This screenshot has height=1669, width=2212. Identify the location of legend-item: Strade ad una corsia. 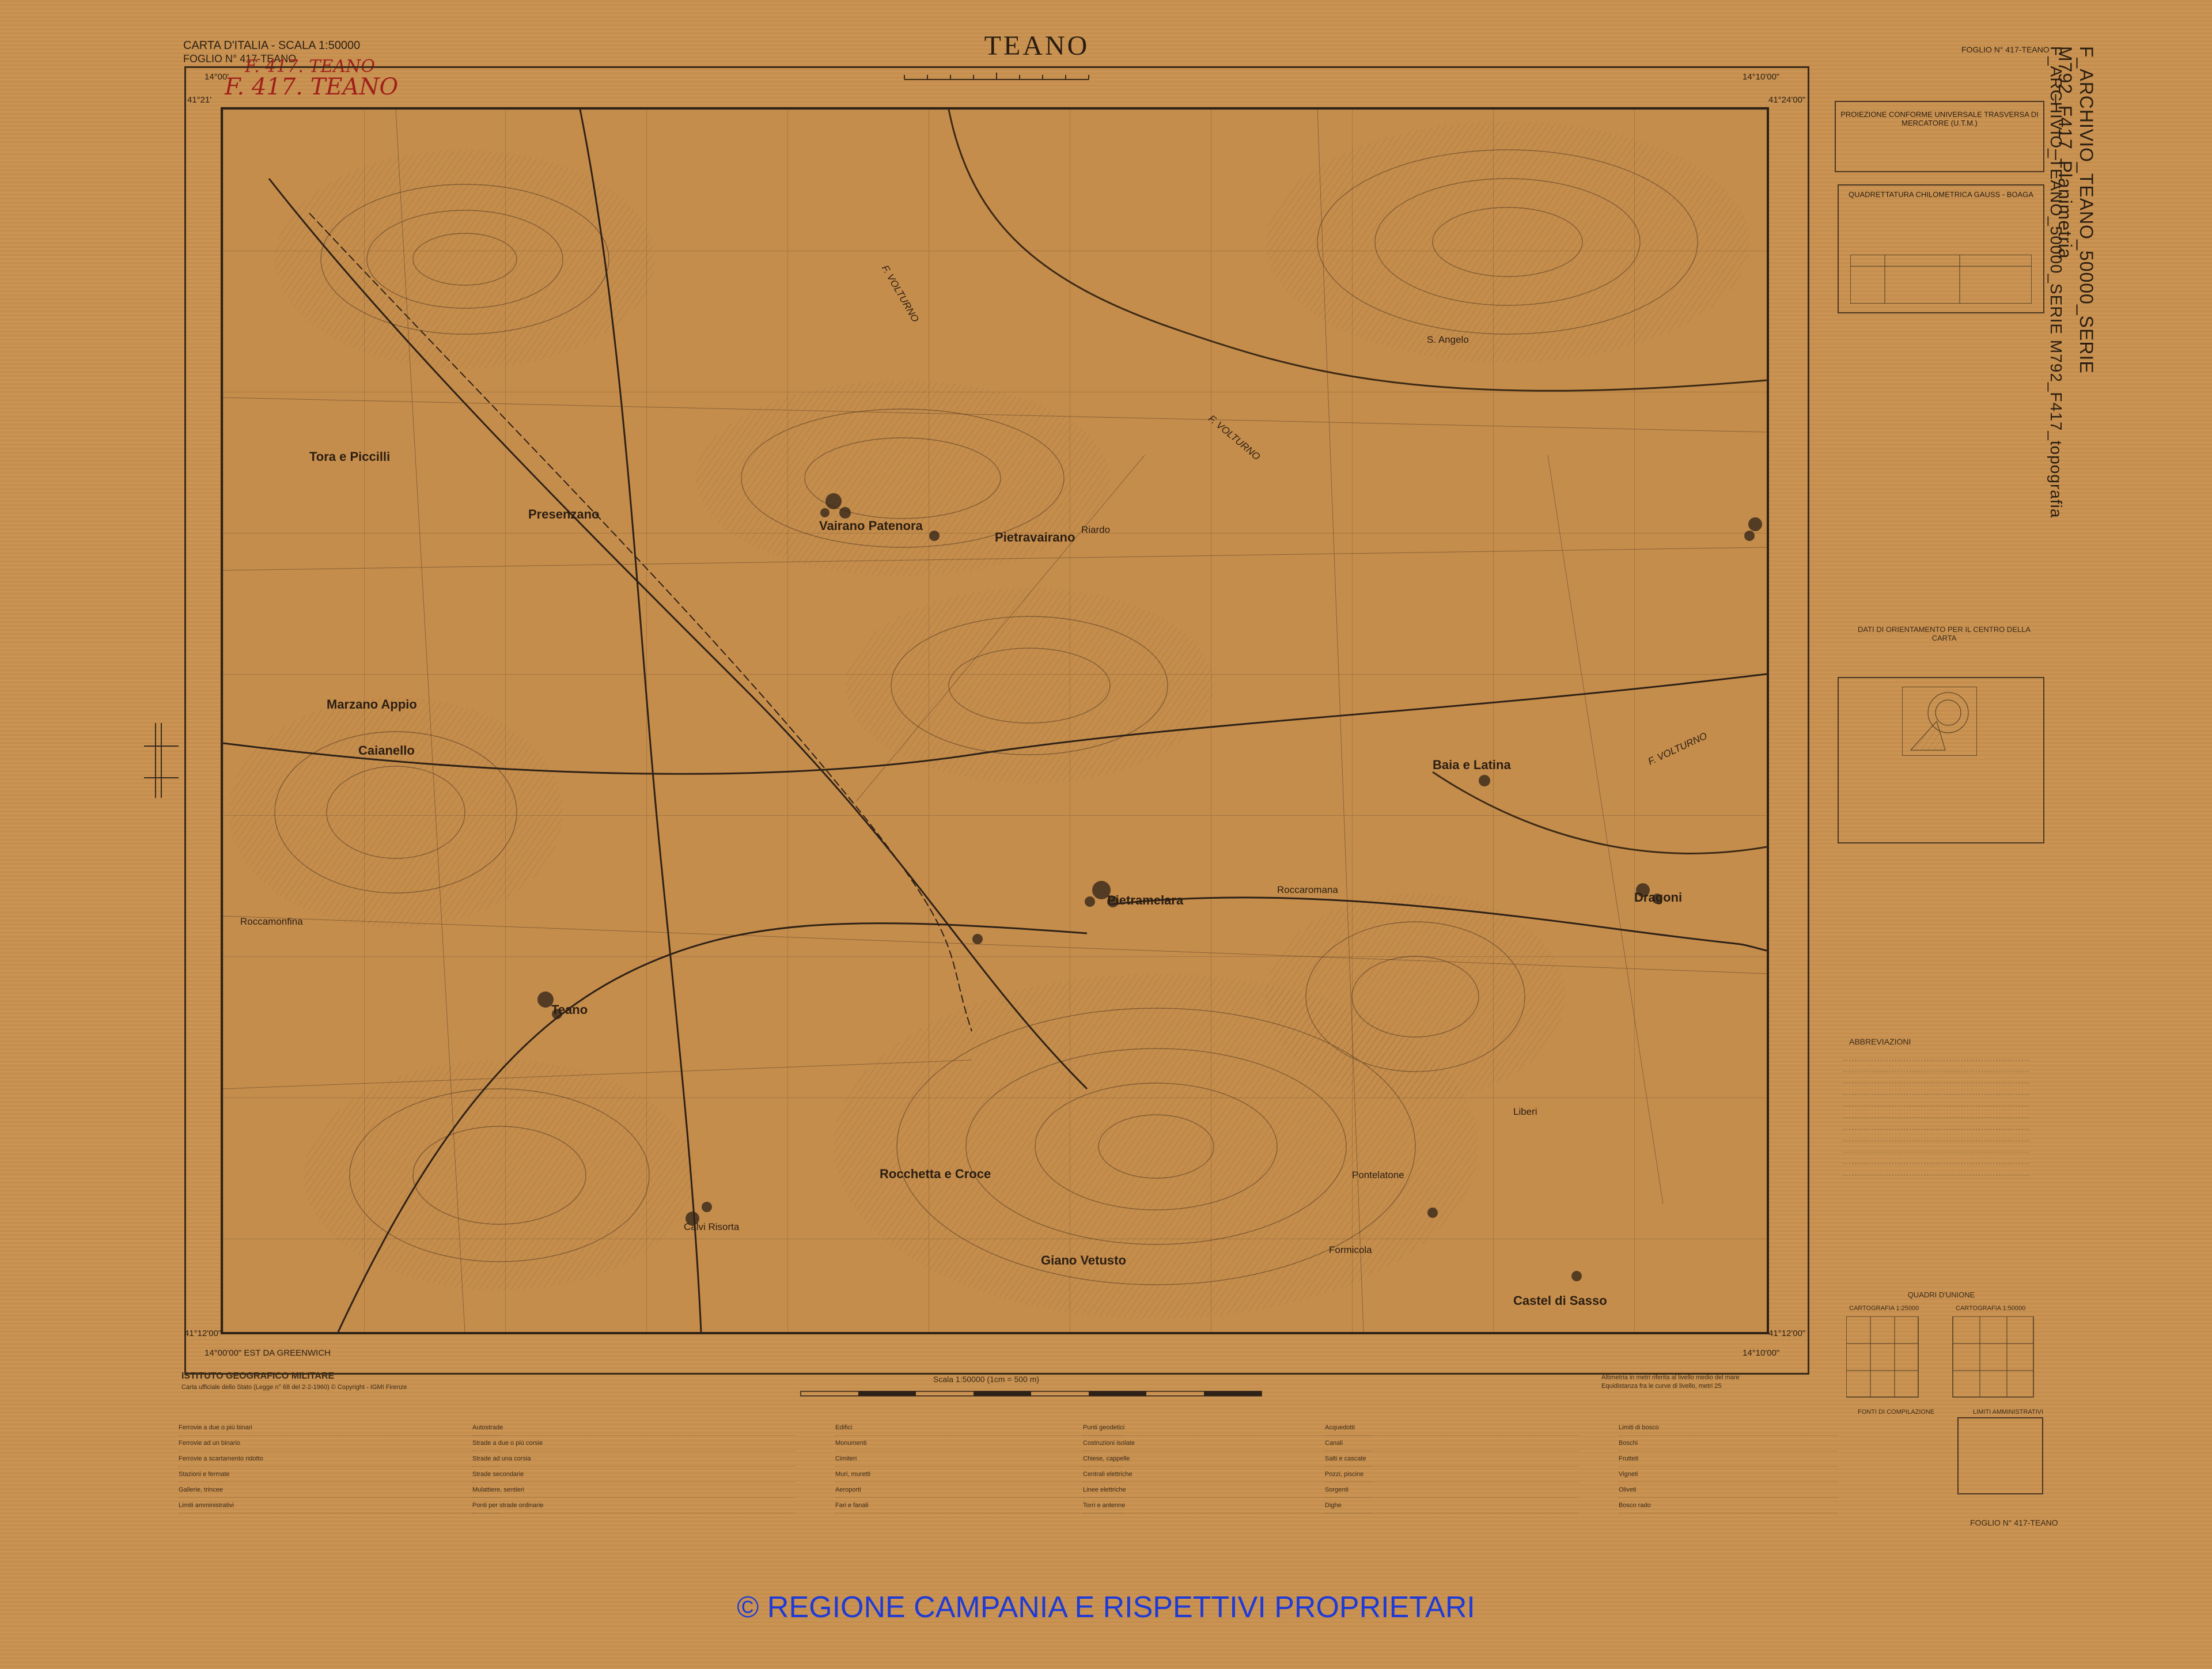
(633, 1459).